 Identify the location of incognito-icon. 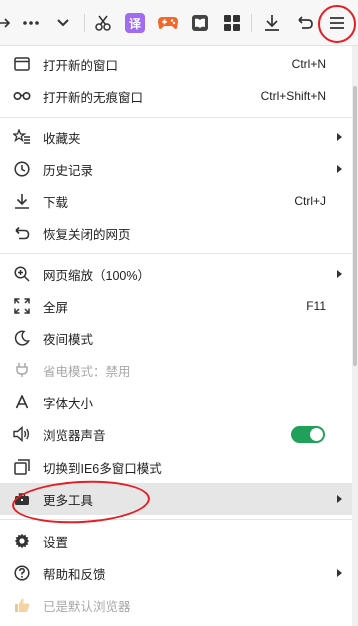
(22, 96).